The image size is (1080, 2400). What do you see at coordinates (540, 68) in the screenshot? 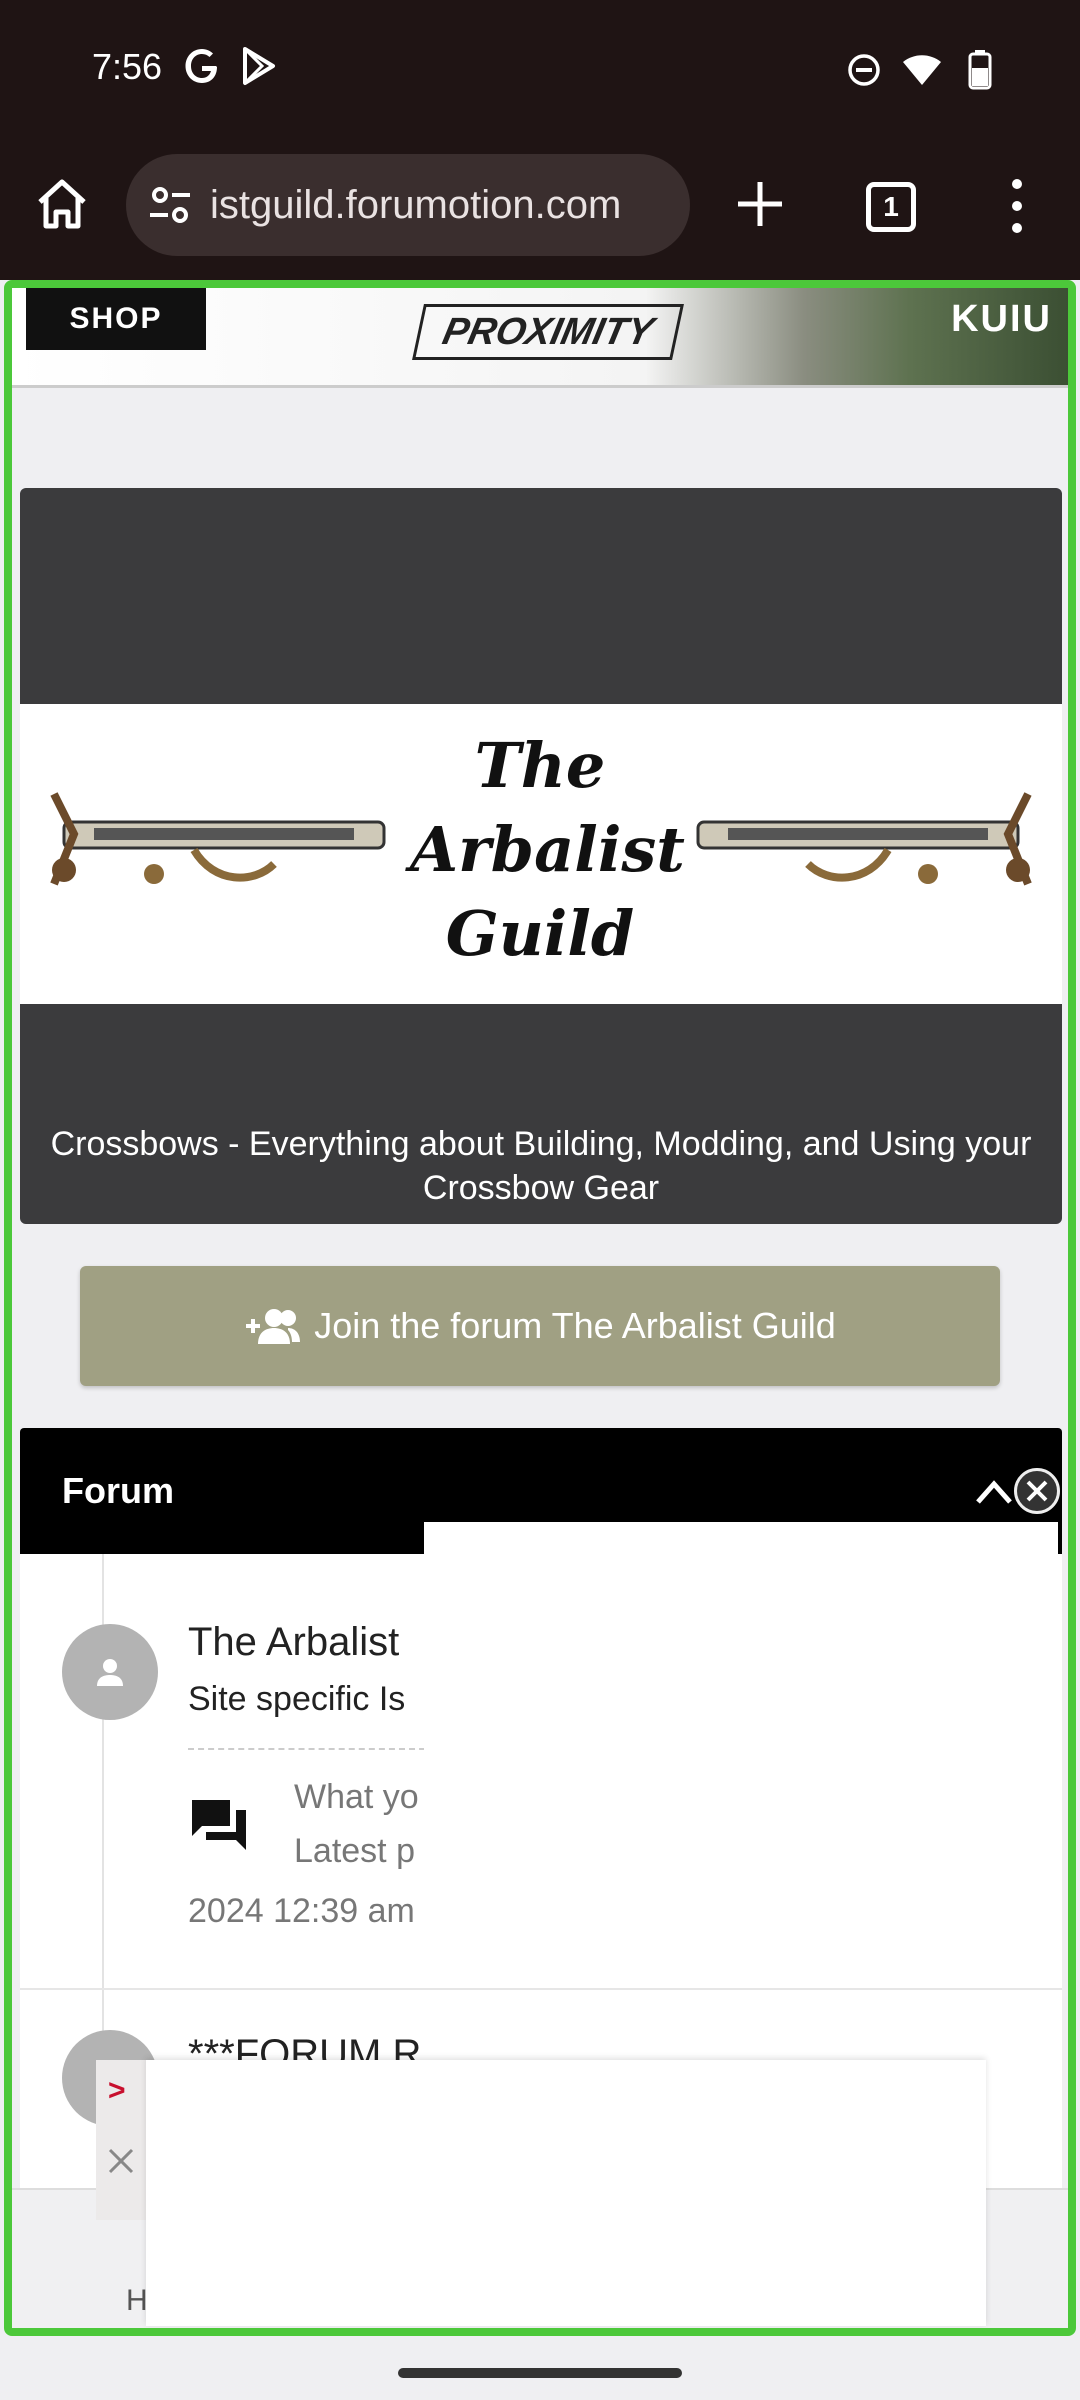
I see `status-bar: 7:56` at bounding box center [540, 68].